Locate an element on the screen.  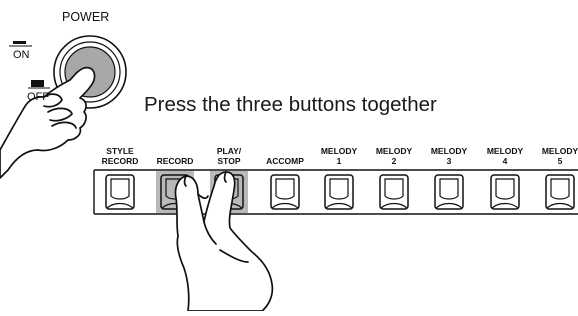
button-label-line1: ACCOMP is located at coordinates (285, 161).